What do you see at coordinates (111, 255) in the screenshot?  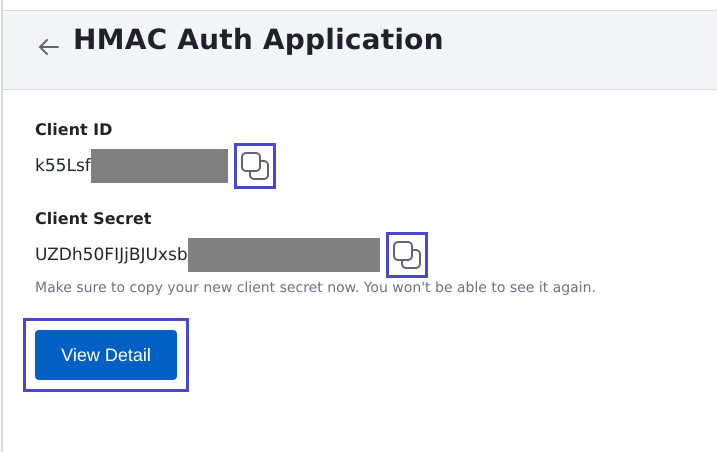 I see `field-value: UZDh50FIJjBJUxsb` at bounding box center [111, 255].